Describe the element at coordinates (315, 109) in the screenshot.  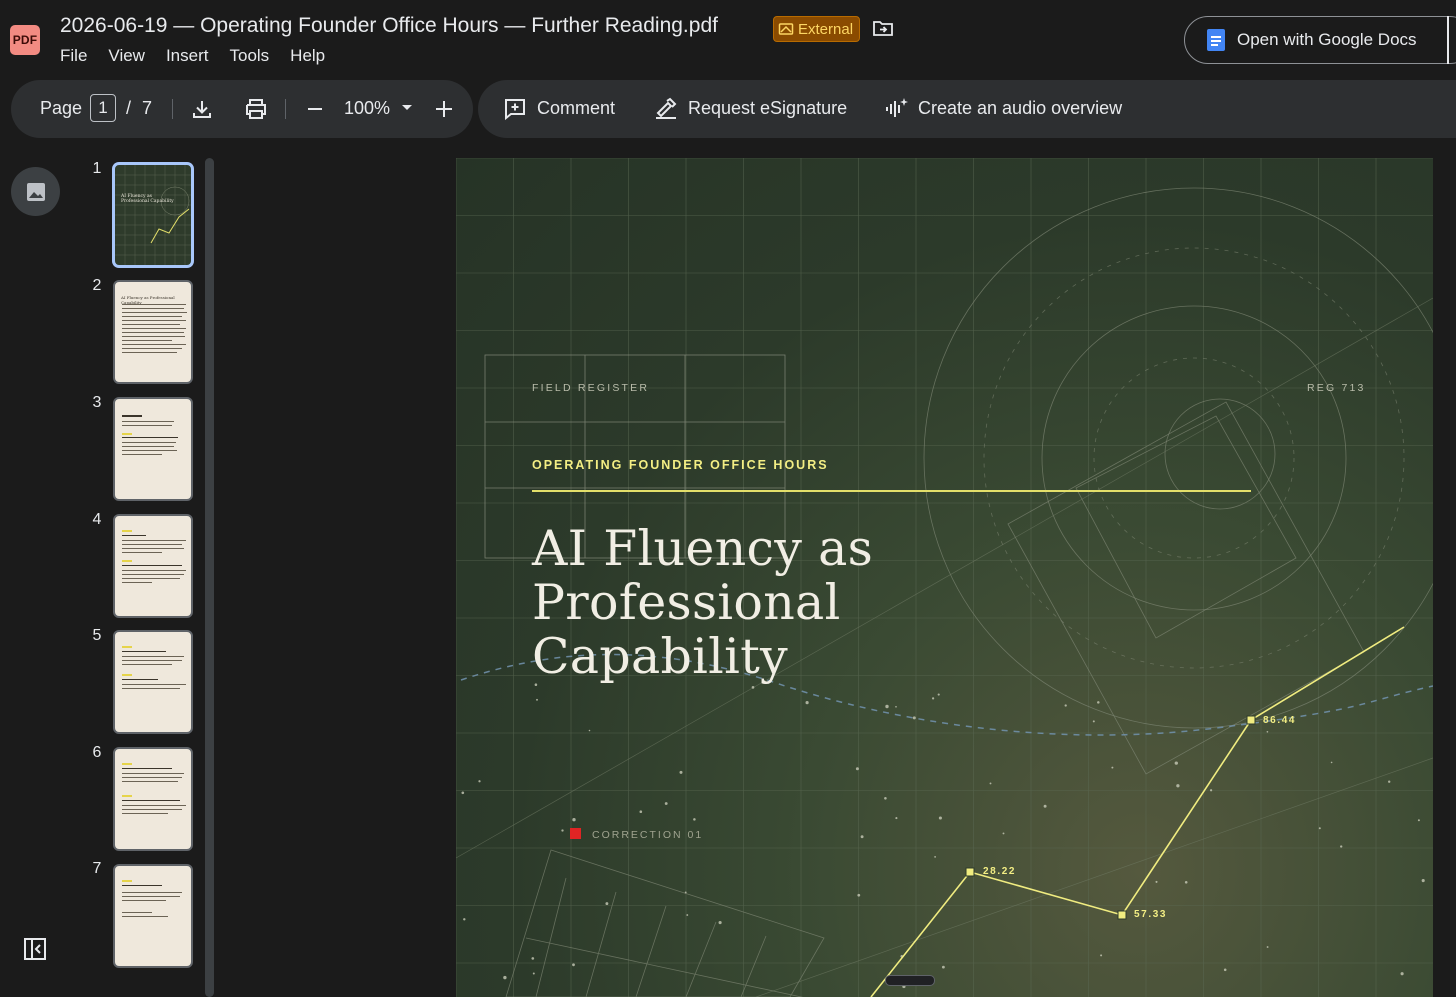
I see `zoom-out-icon` at that location.